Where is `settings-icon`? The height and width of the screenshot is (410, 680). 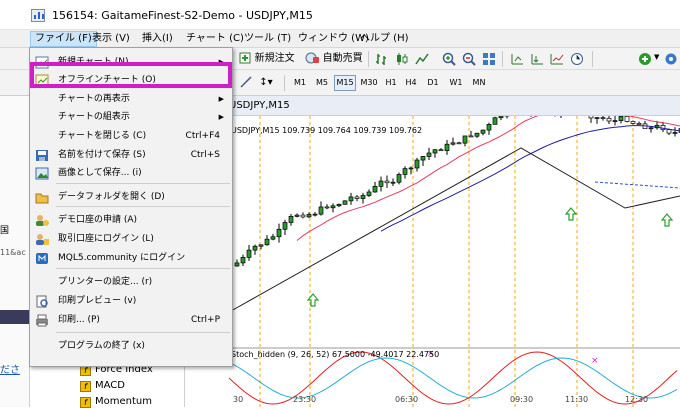
settings-icon is located at coordinates (671, 59).